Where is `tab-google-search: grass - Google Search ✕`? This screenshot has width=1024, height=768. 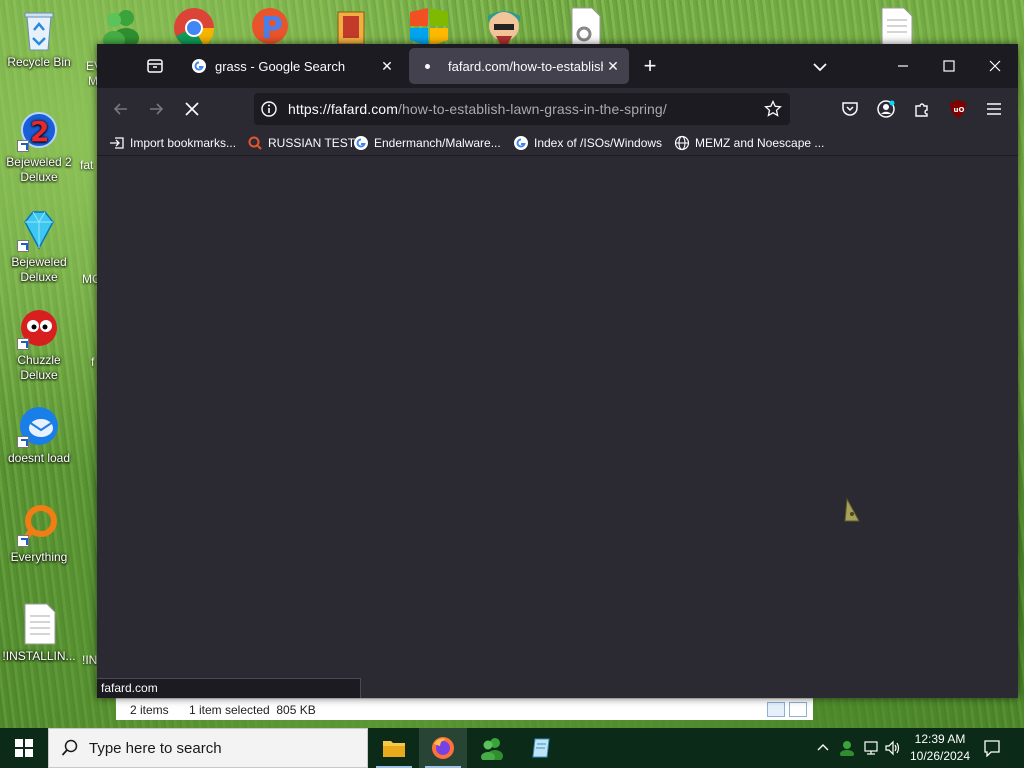
tab-google-search: grass - Google Search ✕ is located at coordinates (292, 66).